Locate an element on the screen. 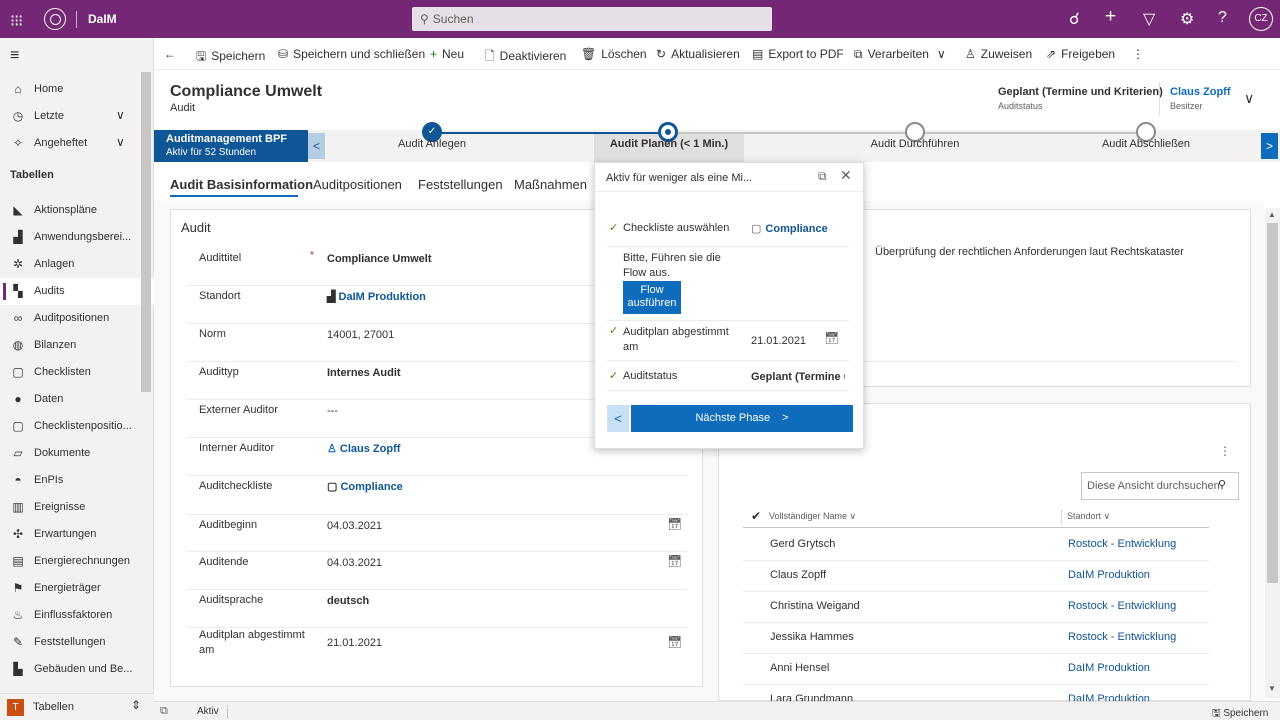 Image resolution: width=1280 pixels, height=723 pixels. table-row: Anni Hensel DaIM Produktion is located at coordinates (976, 669).